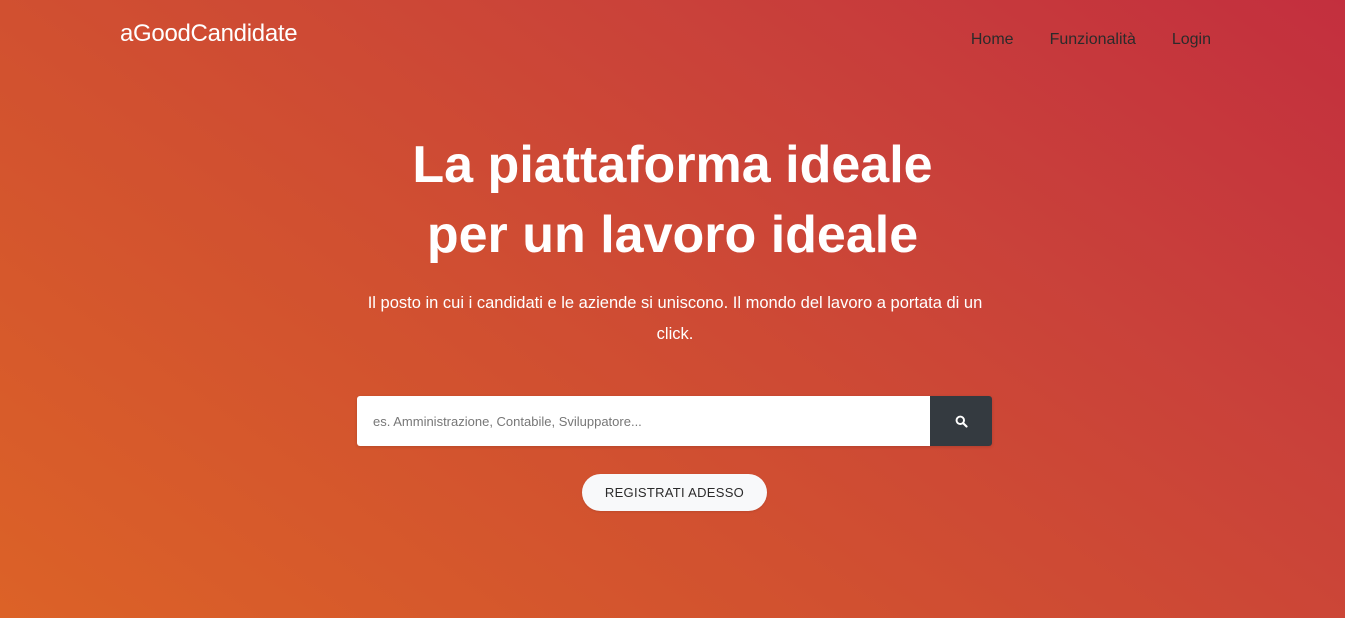 Image resolution: width=1345 pixels, height=618 pixels. What do you see at coordinates (1191, 40) in the screenshot?
I see `nav-item-login: Login` at bounding box center [1191, 40].